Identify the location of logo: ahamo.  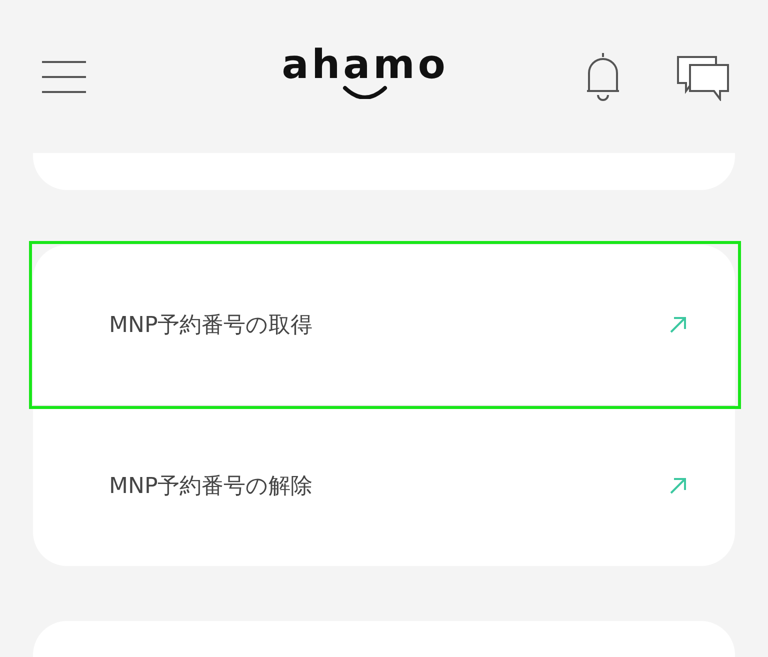
(365, 64).